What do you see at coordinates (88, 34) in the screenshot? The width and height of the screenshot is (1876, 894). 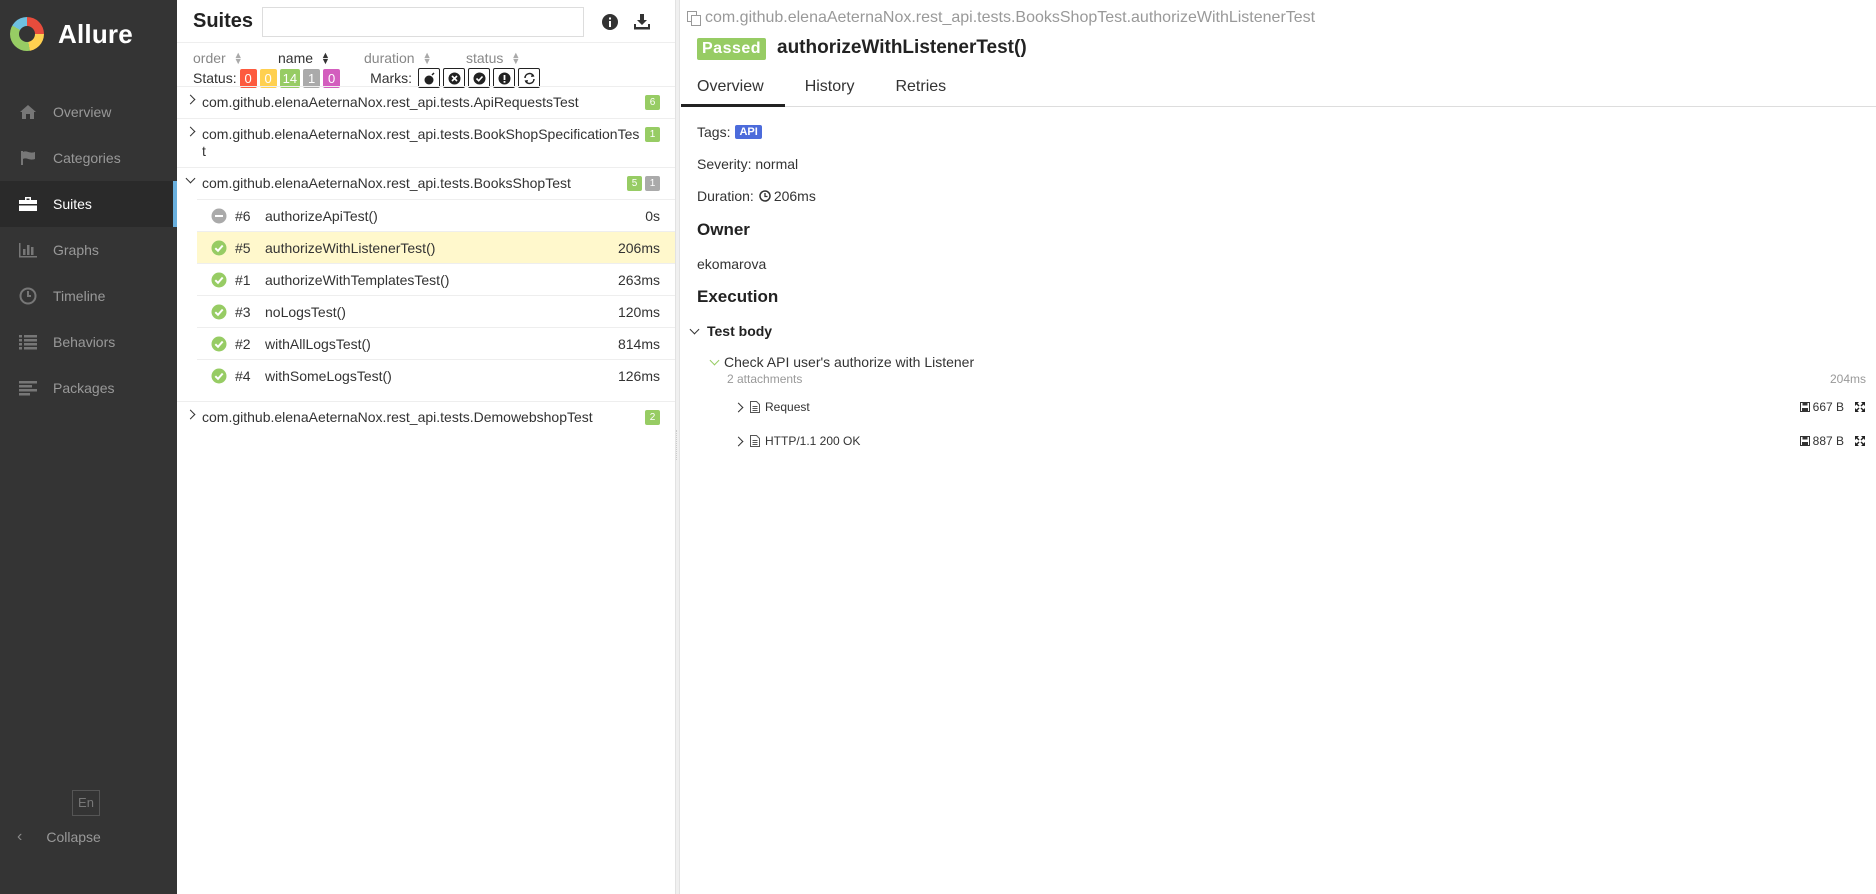 I see `logo: Allure` at bounding box center [88, 34].